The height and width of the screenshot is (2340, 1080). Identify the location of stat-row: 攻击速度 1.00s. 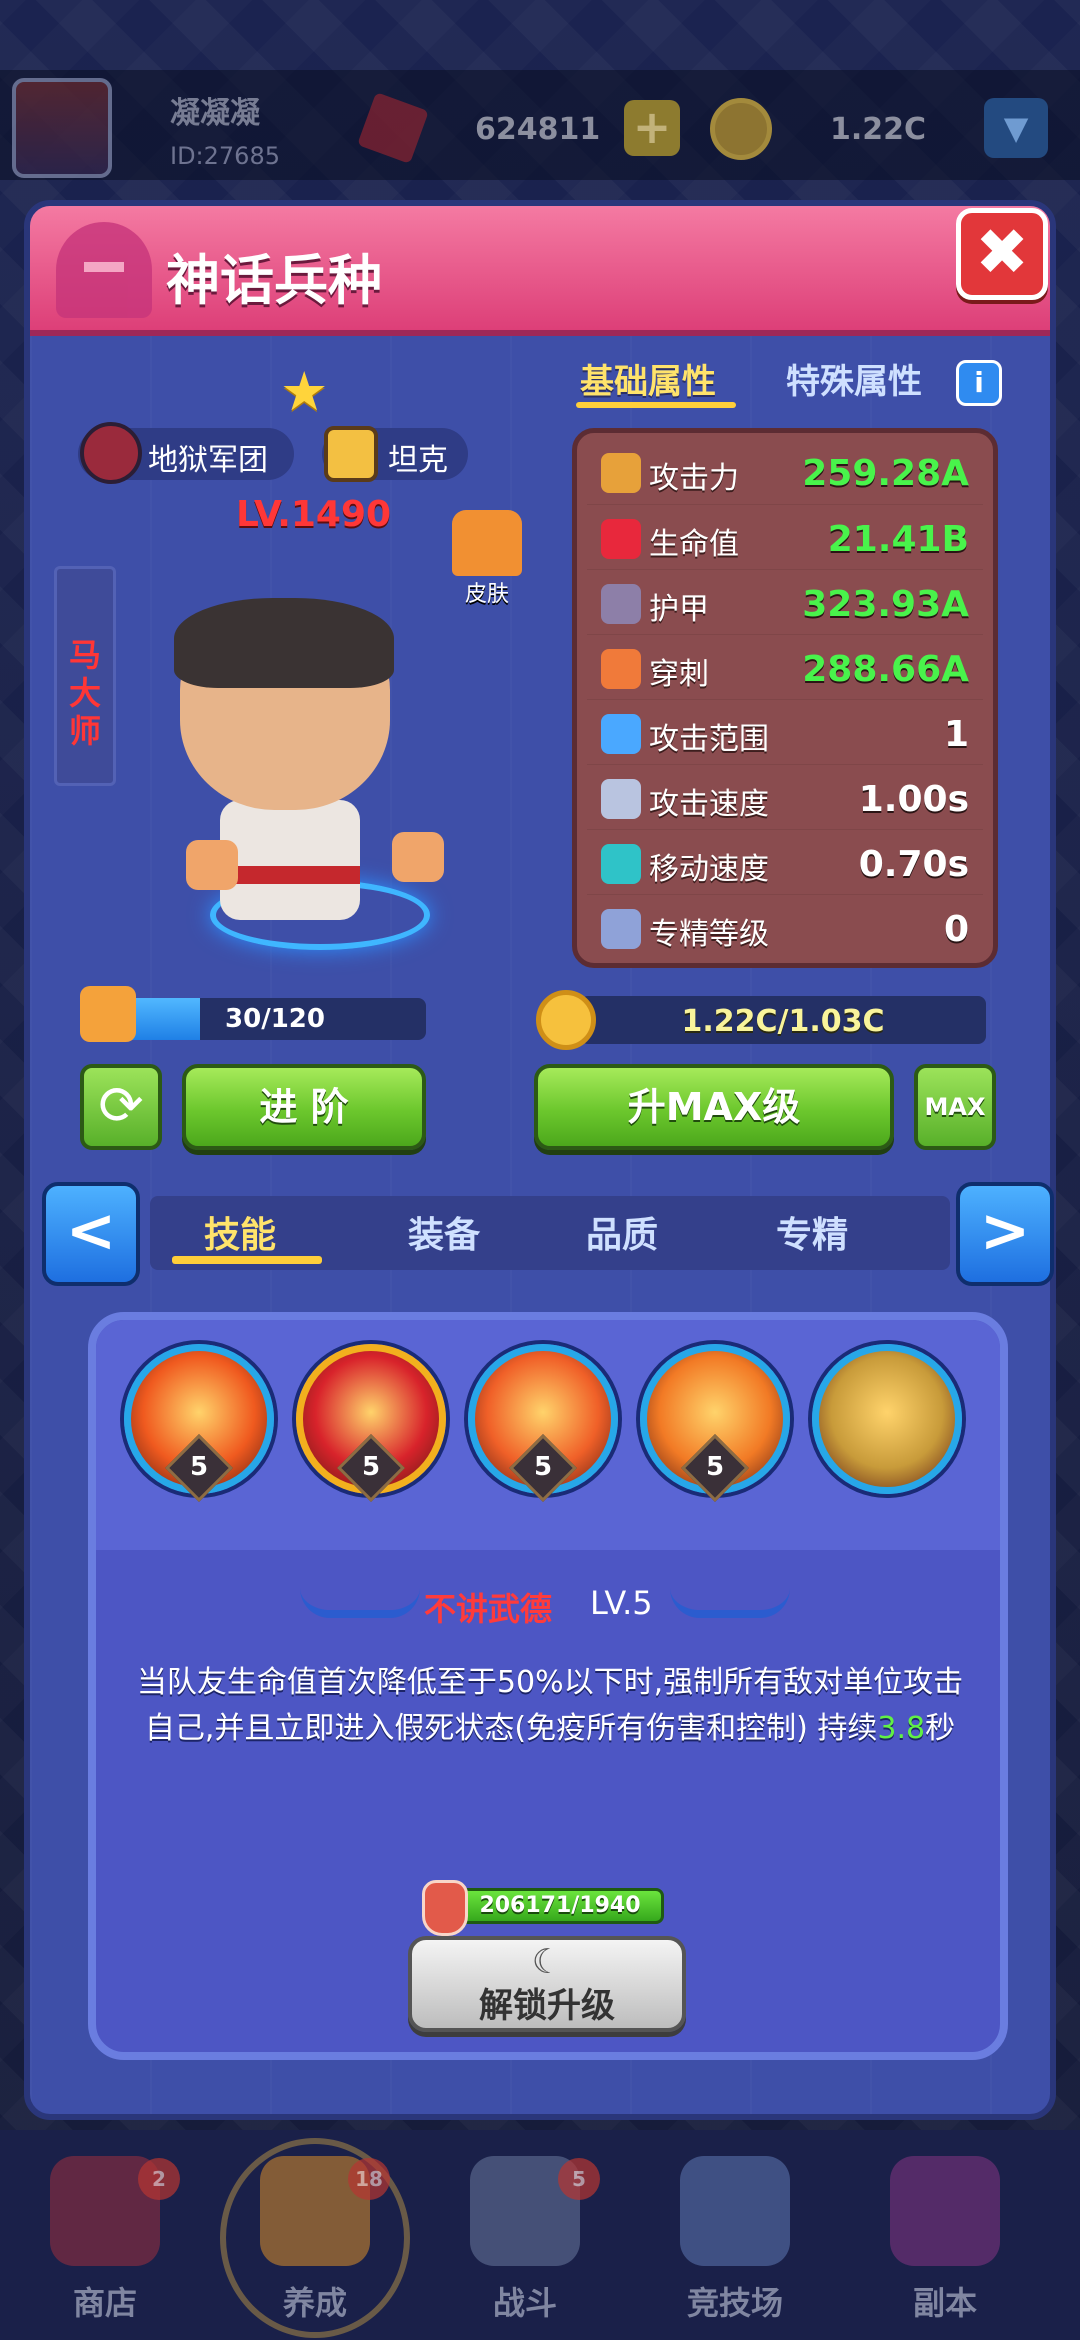
(785, 796).